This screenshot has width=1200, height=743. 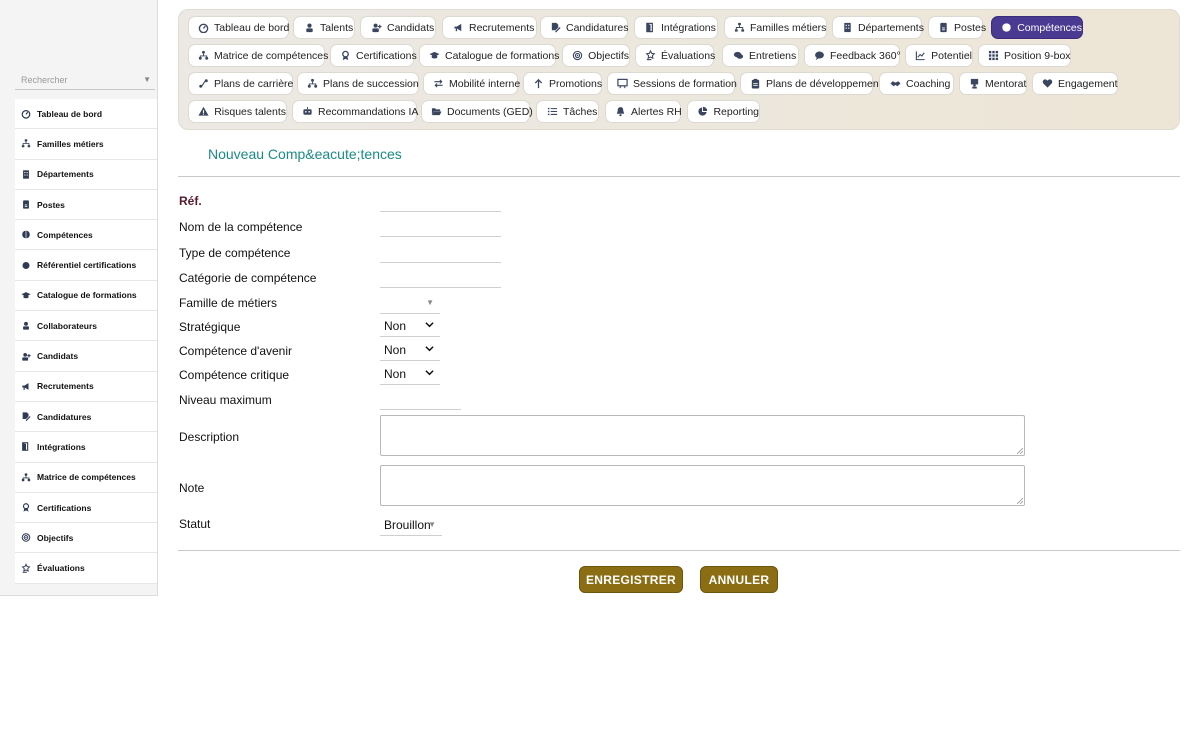 What do you see at coordinates (597, 27) in the screenshot?
I see `nav-tab-label: Candidatures` at bounding box center [597, 27].